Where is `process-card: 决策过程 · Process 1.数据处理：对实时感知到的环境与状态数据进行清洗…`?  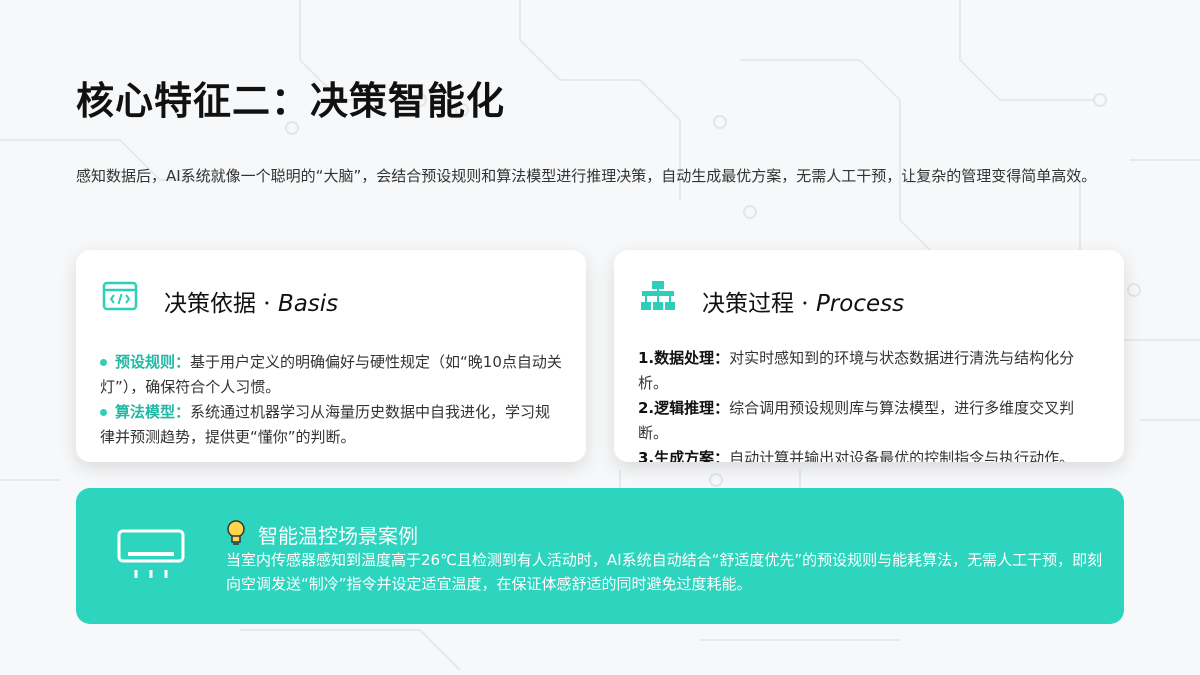
process-card: 决策过程 · Process 1.数据处理：对实时感知到的环境与状态数据进行清洗… is located at coordinates (869, 356).